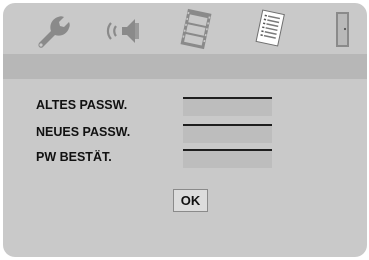  What do you see at coordinates (52, 29) in the screenshot?
I see `wrench-icon` at bounding box center [52, 29].